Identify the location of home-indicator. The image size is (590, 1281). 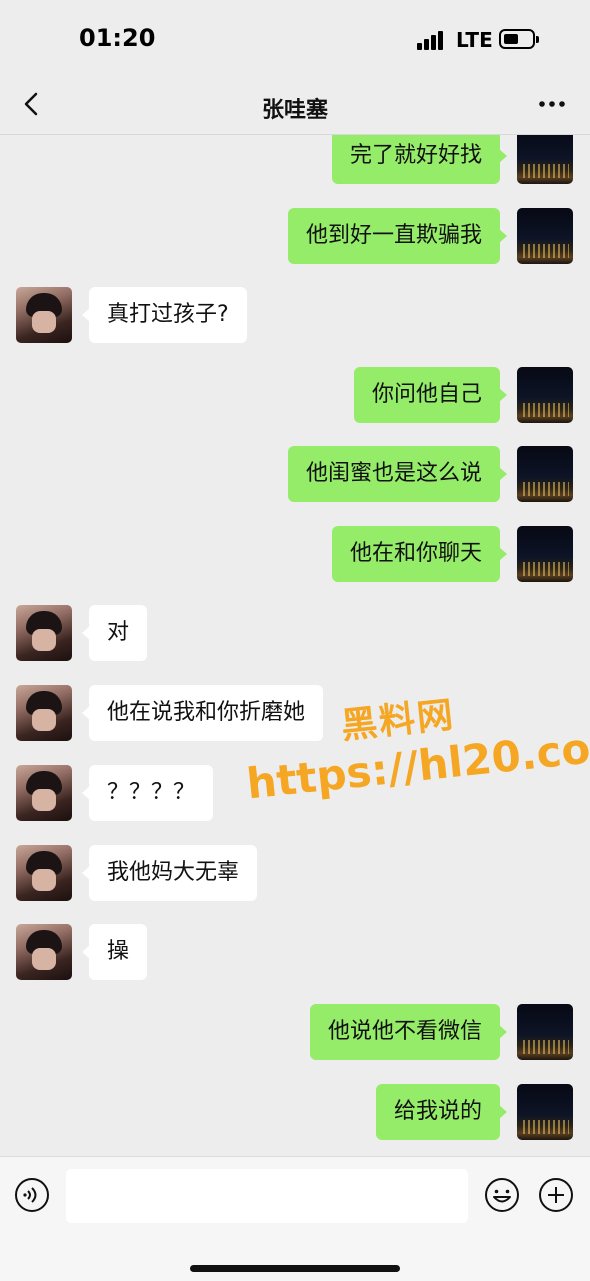
(295, 1268).